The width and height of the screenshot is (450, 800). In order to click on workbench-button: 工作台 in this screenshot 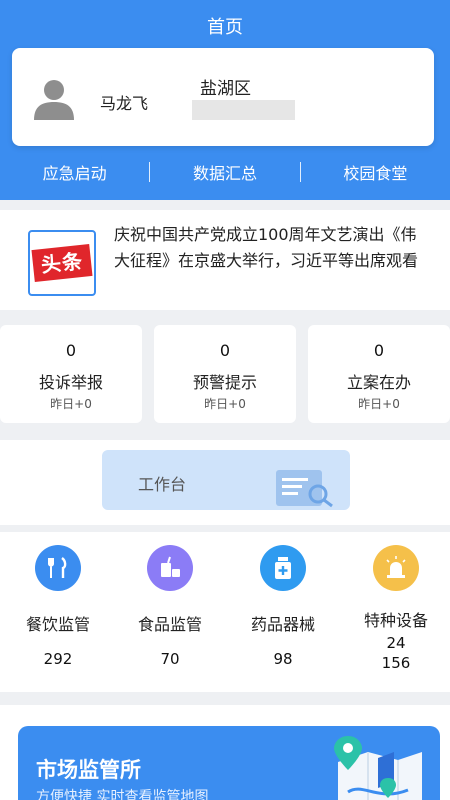, I will do `click(226, 480)`.